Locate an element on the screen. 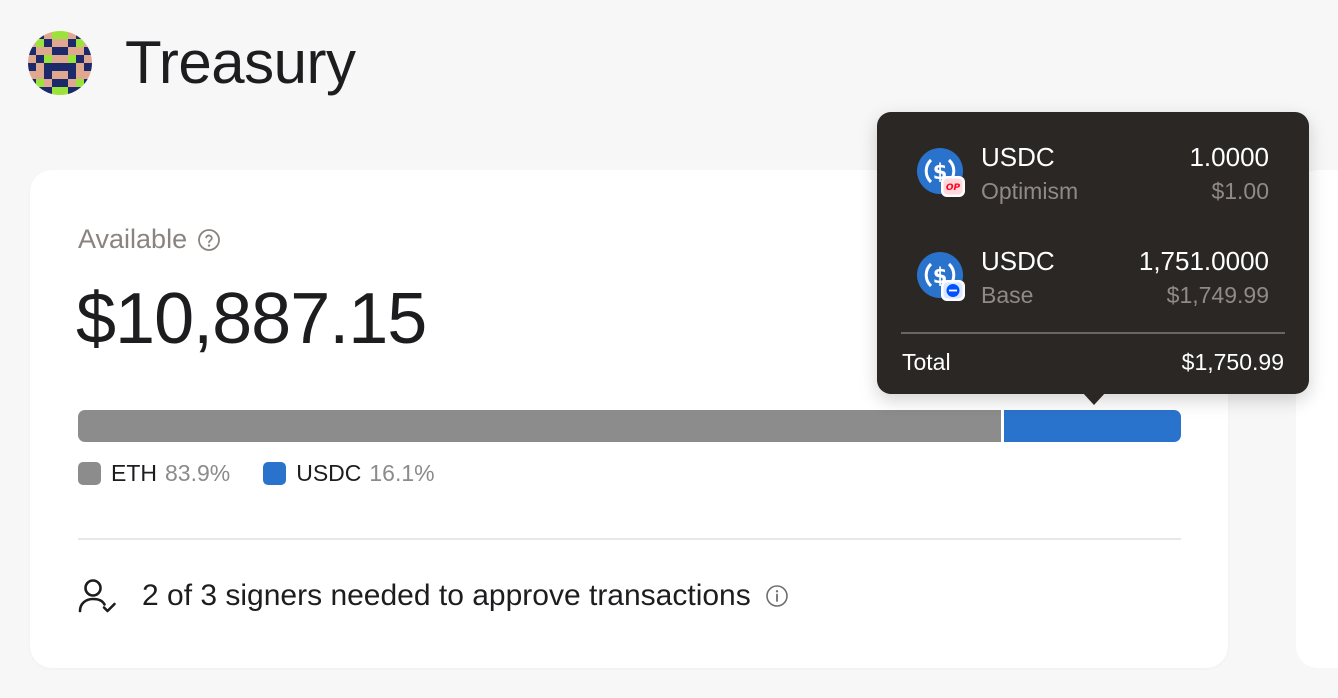  total-value: $1,750.99 is located at coordinates (1232, 362).